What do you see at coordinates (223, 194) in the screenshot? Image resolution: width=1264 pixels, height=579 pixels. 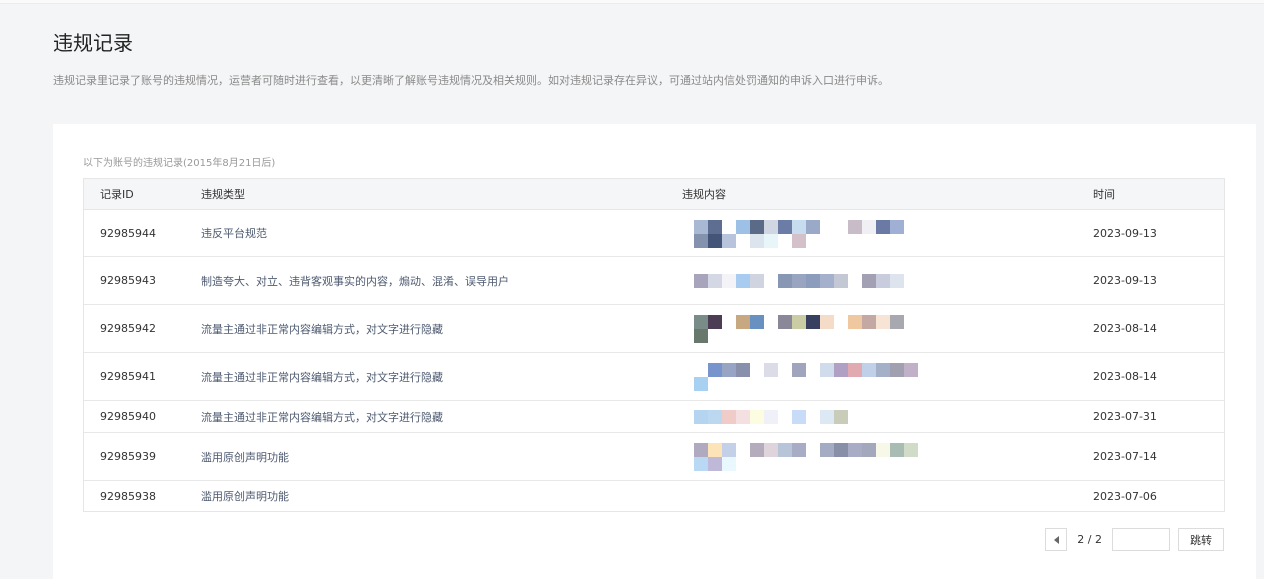 I see `header-type: 违规类型` at bounding box center [223, 194].